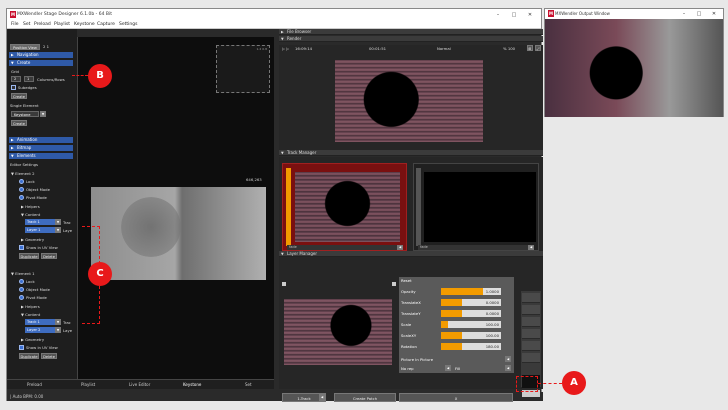 The width and height of the screenshot is (728, 410). I want to click on element1-lock-radio, so click(21, 281).